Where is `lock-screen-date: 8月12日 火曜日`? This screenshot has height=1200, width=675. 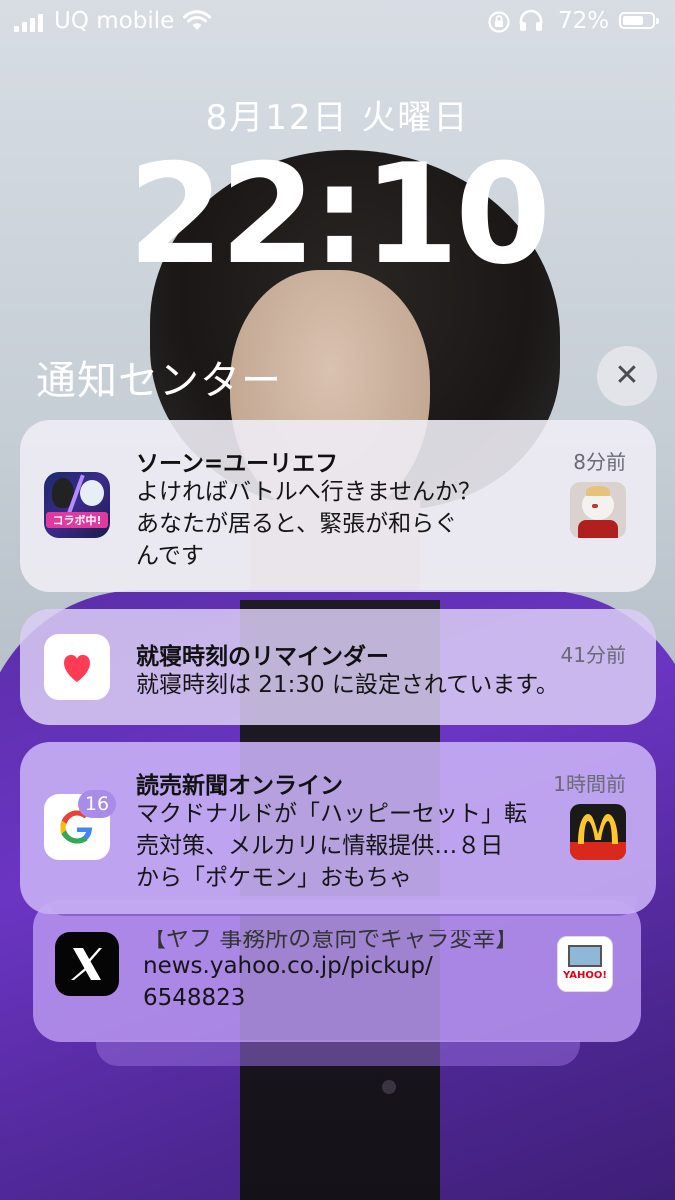
lock-screen-date: 8月12日 火曜日 is located at coordinates (337, 118).